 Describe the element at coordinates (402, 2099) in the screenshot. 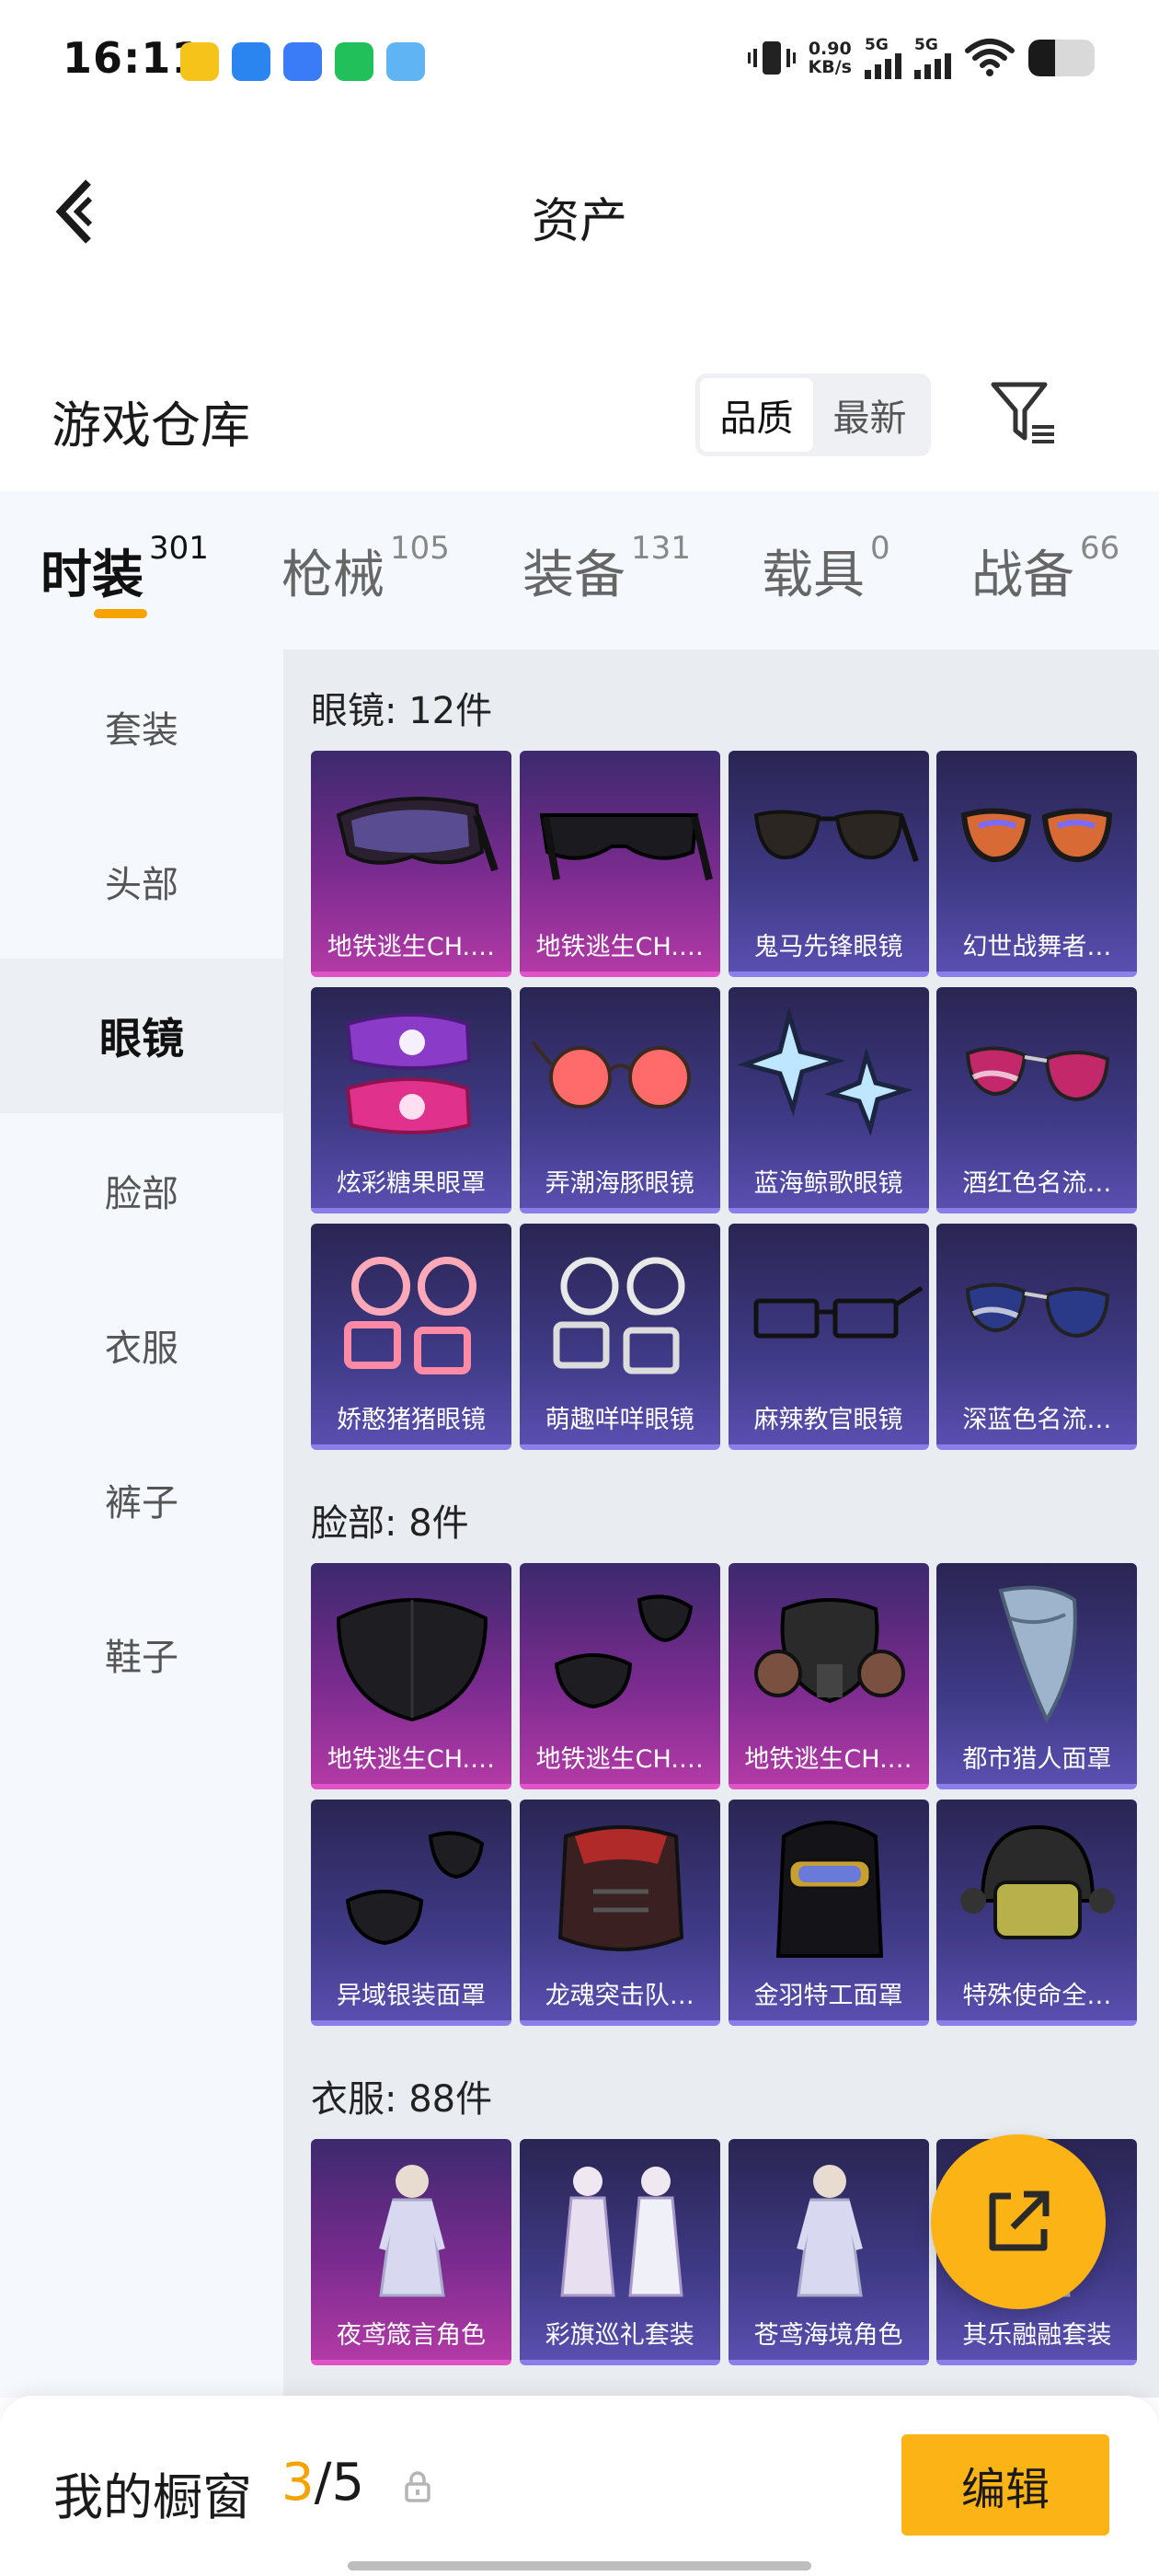

I see `section-title: 衣服: 88件` at that location.